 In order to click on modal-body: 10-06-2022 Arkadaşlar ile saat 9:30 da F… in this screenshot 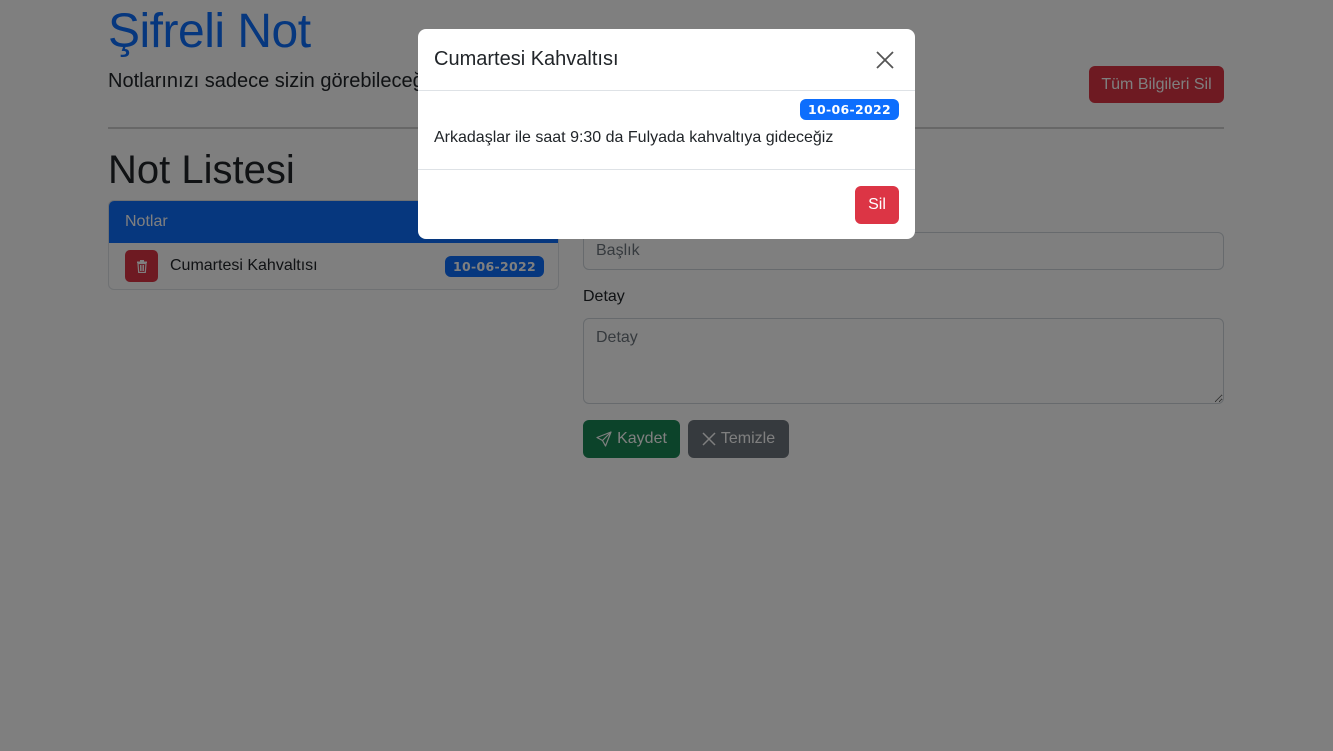, I will do `click(666, 130)`.